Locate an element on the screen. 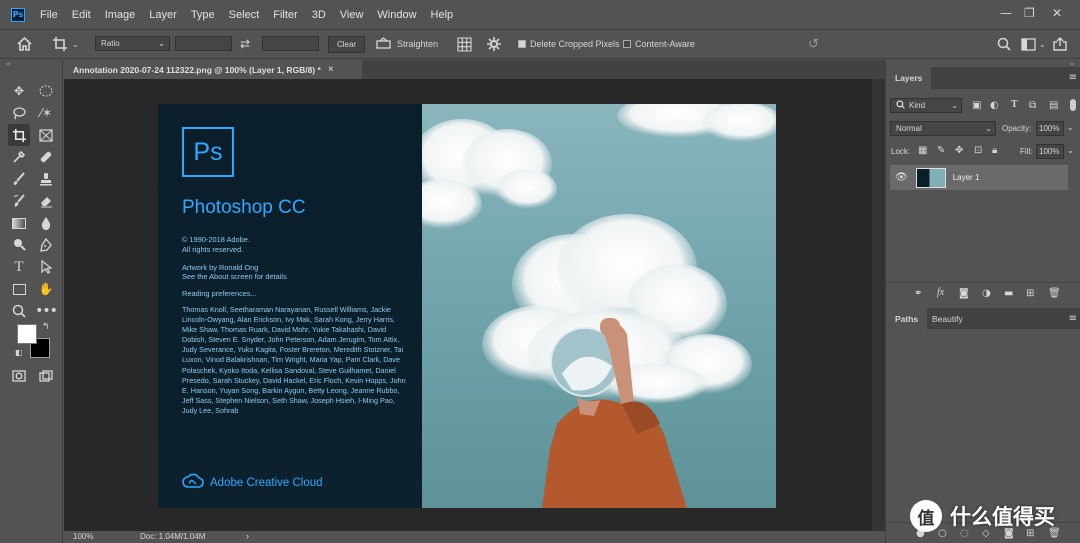  eraser-tool-icon is located at coordinates (46, 201).